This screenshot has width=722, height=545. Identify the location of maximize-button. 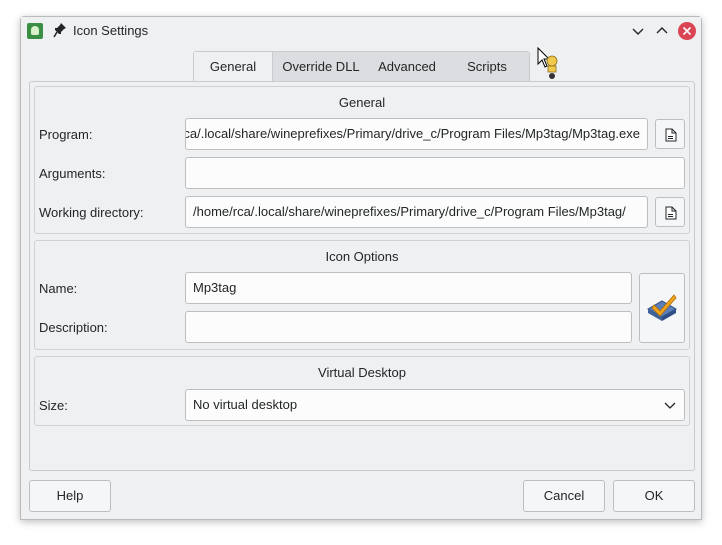
(662, 31).